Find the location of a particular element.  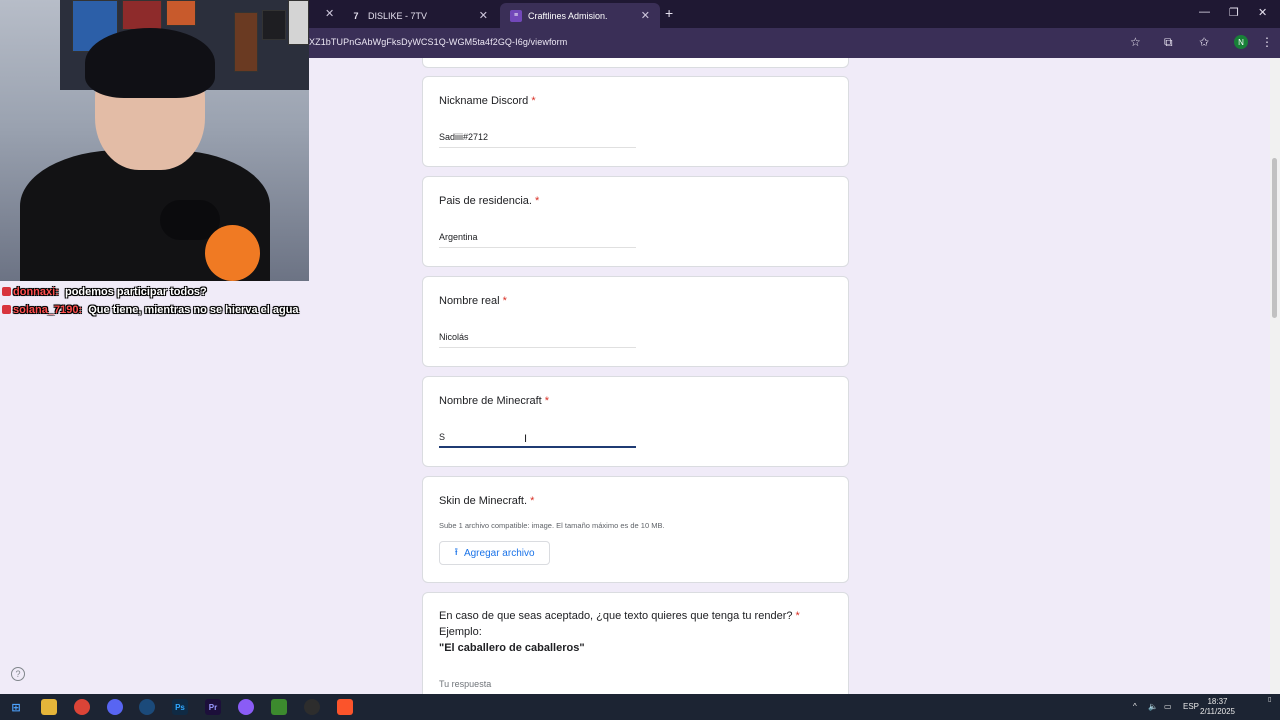

chat-text: podemos participar todos? is located at coordinates (135, 292).